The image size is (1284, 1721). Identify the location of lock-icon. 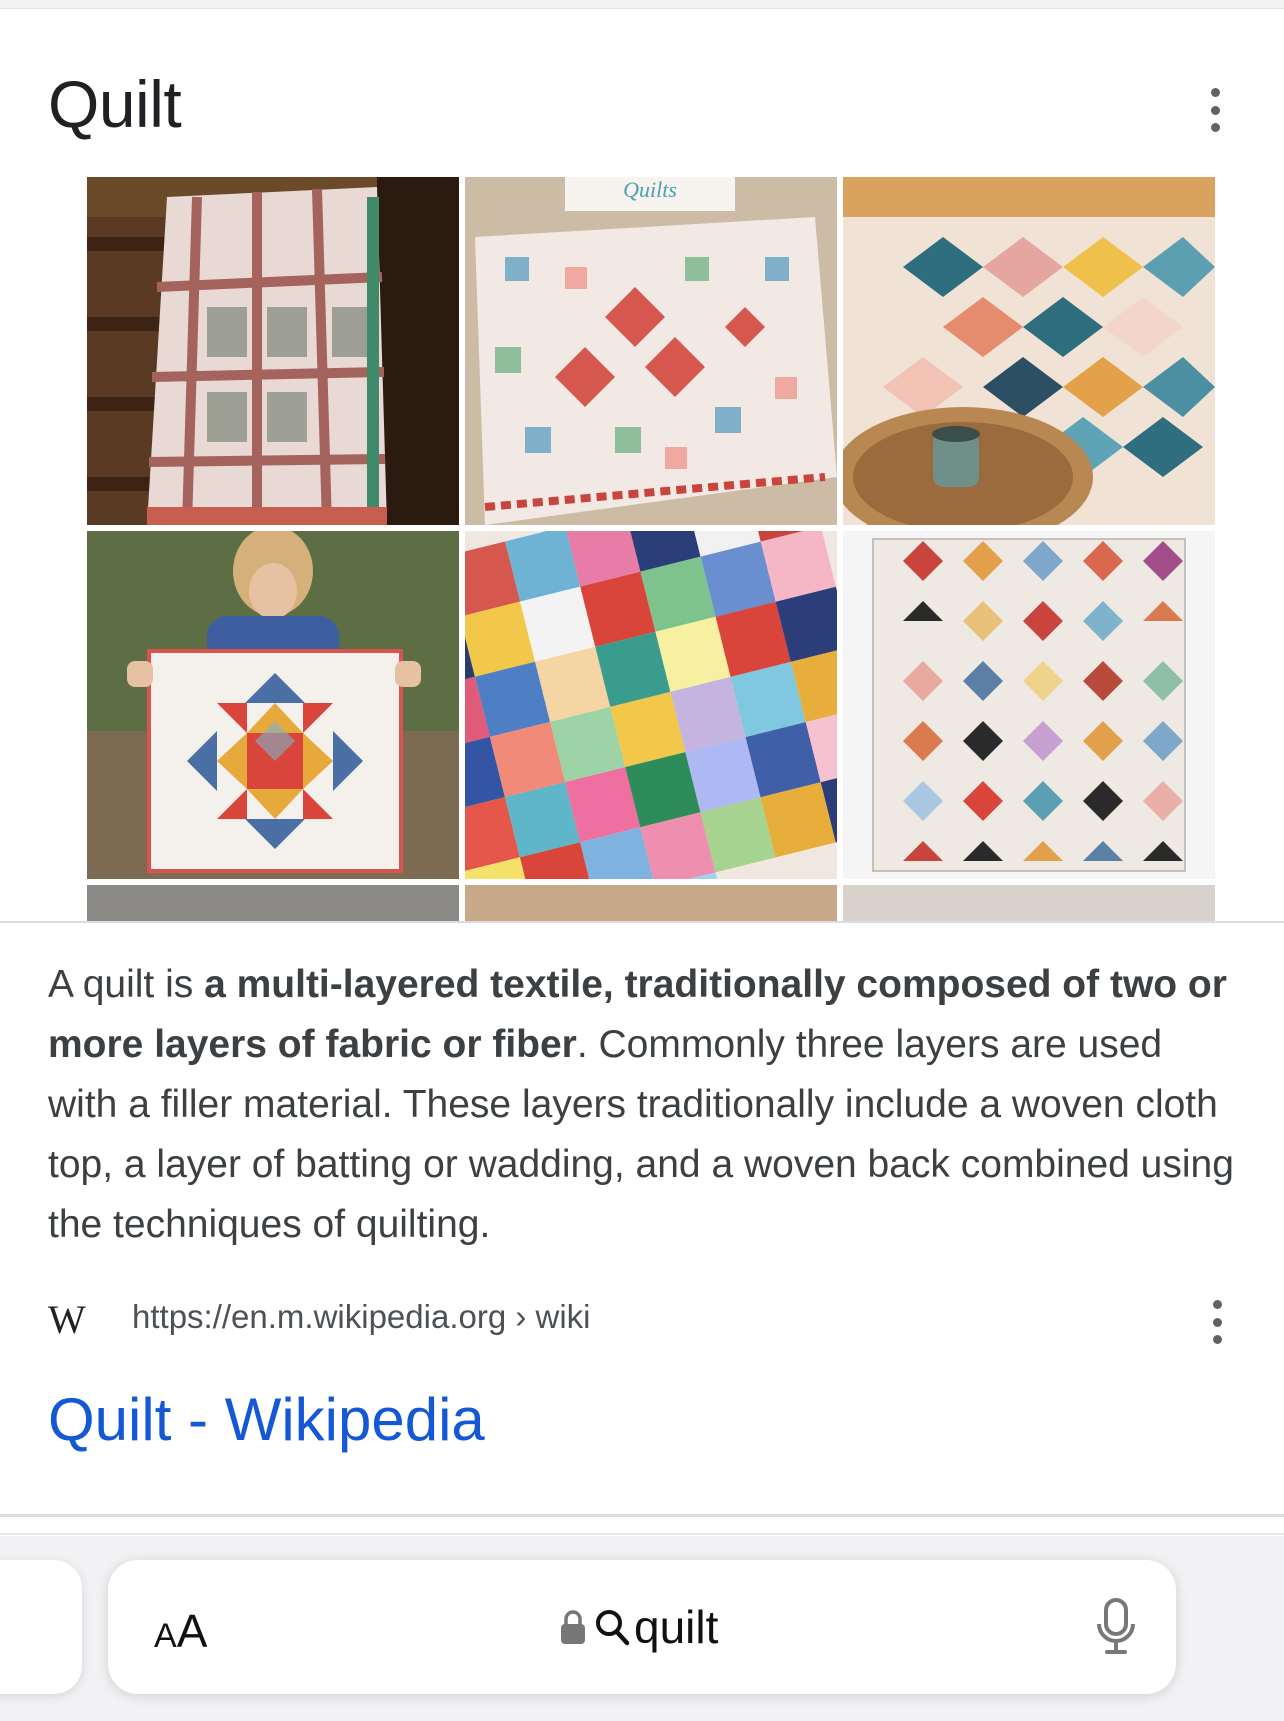
(573, 1627).